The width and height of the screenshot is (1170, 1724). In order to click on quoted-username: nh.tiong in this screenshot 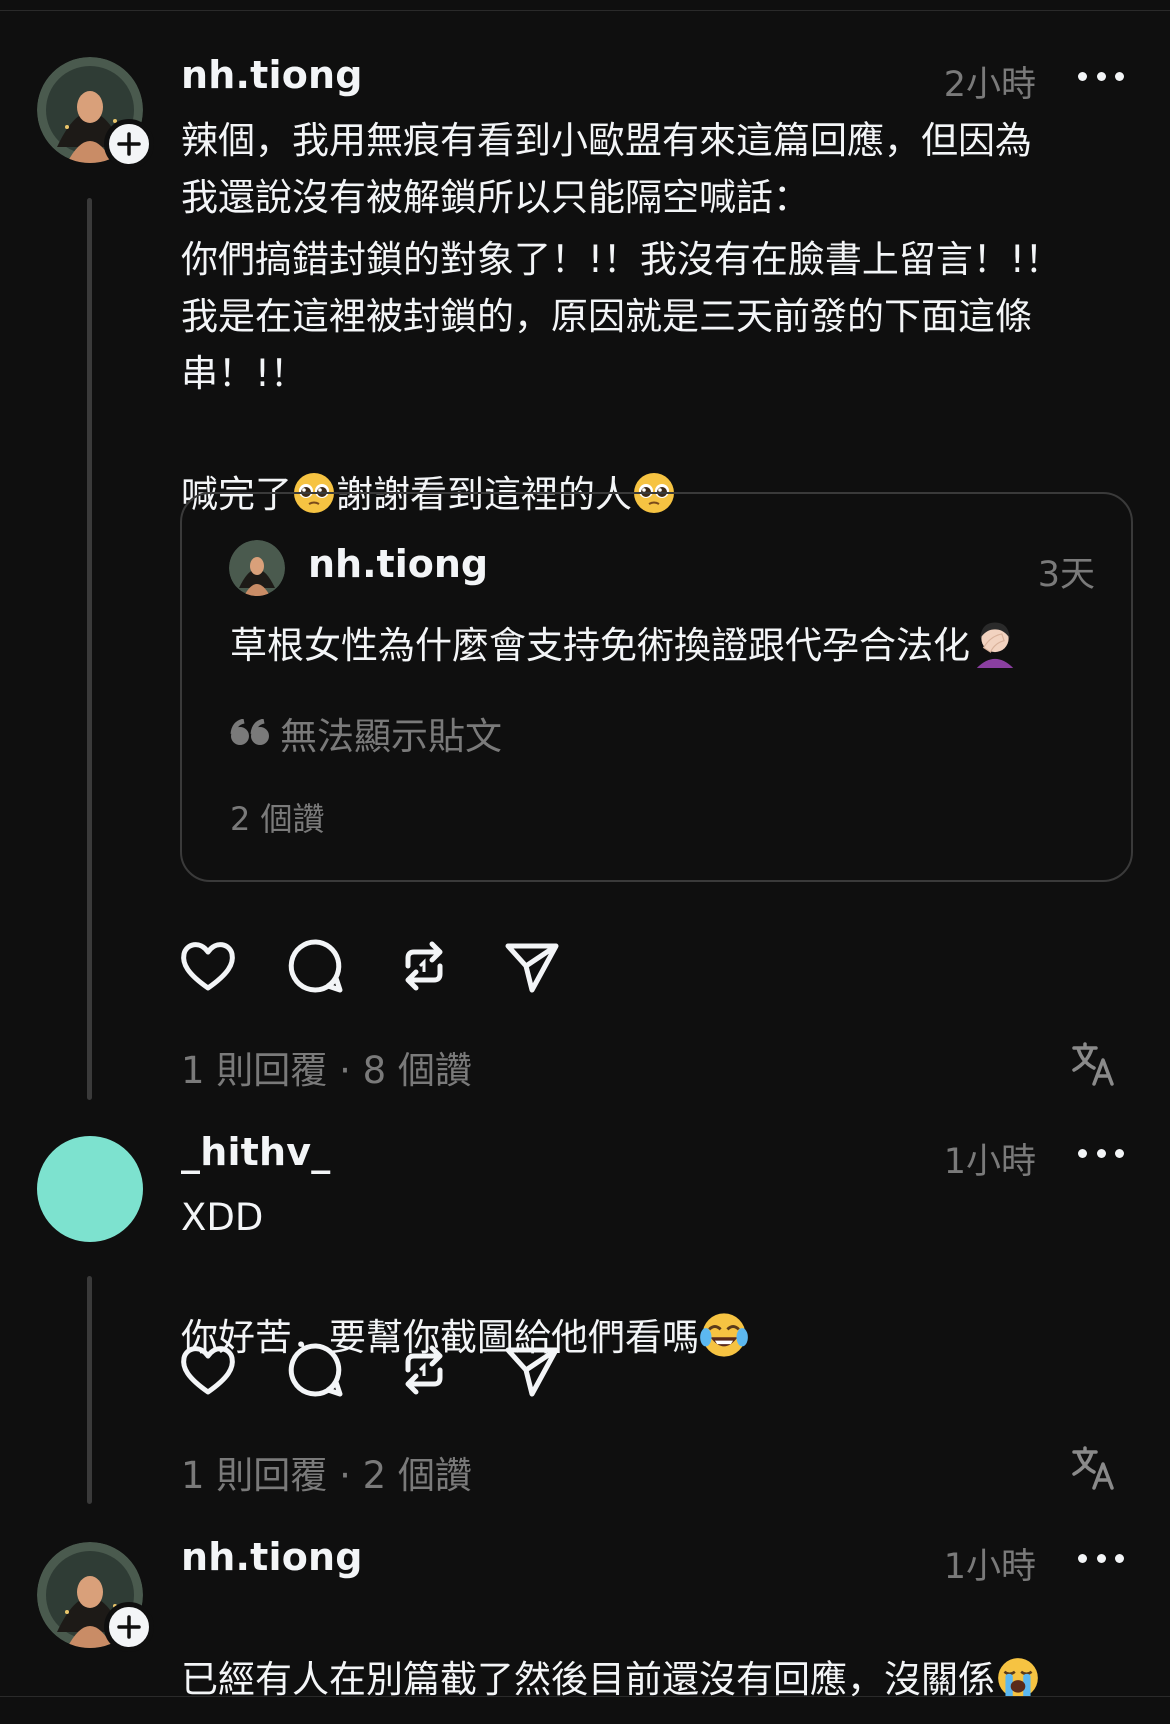, I will do `click(398, 564)`.